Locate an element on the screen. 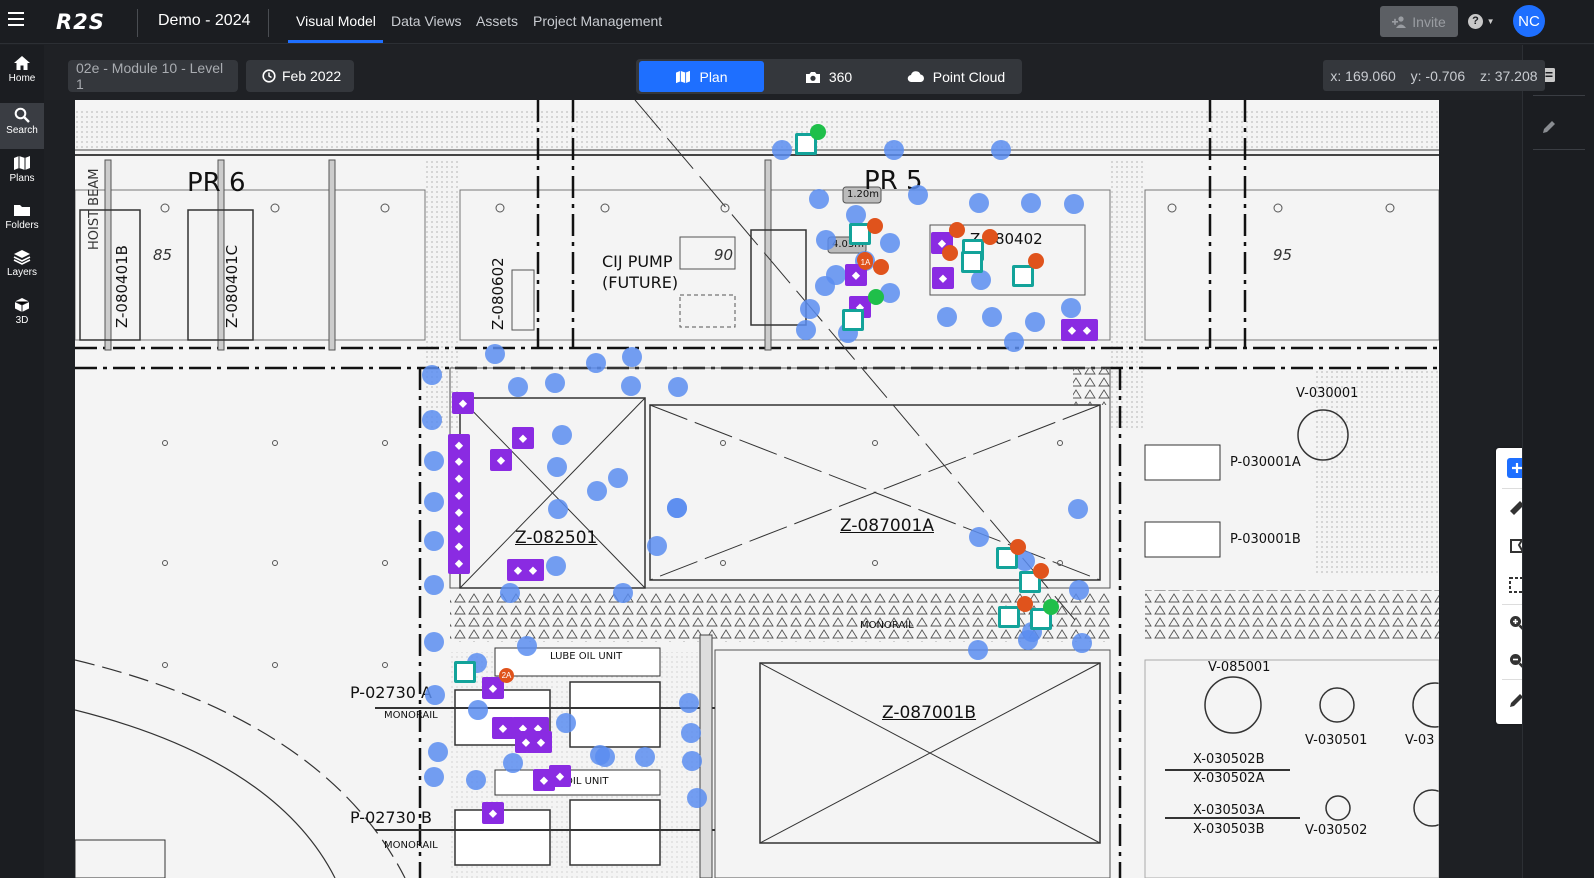 The image size is (1594, 878). sidebar-item-3d: 3D is located at coordinates (22, 316).